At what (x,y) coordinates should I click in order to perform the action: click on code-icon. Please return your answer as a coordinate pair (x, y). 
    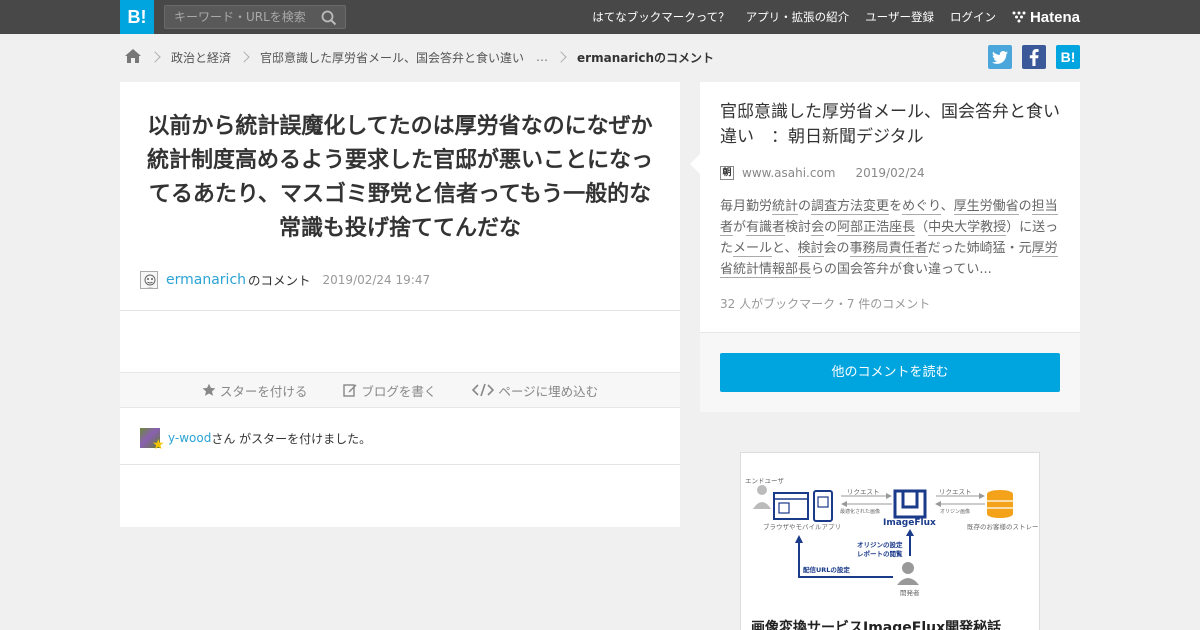
    Looking at the image, I should click on (483, 390).